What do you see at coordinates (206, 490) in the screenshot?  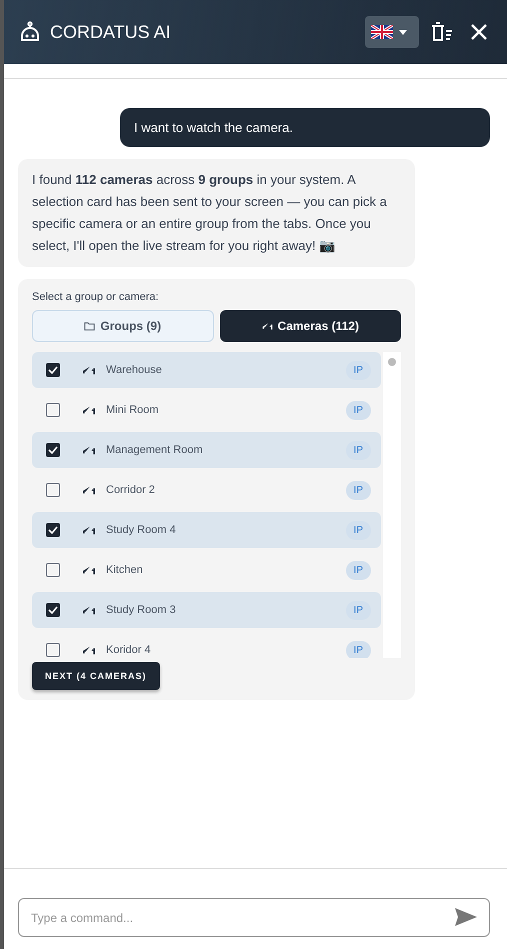 I see `camera-row: Corridor 2 IP` at bounding box center [206, 490].